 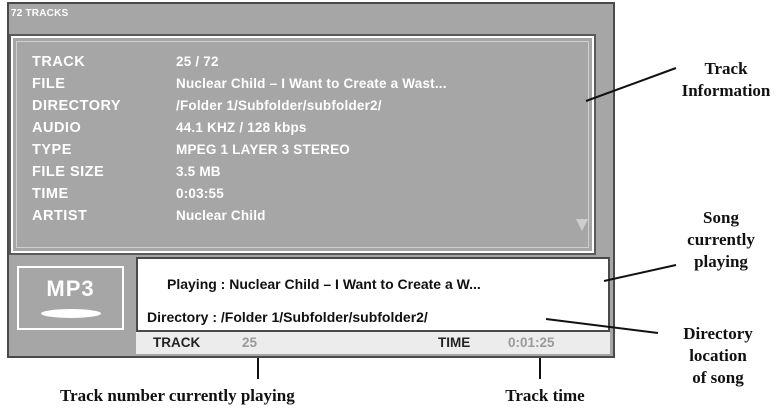 I want to click on callout-line-text: currently, so click(x=721, y=239).